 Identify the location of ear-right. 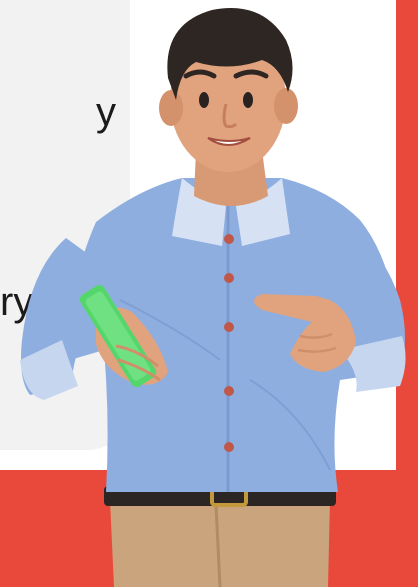
(286, 106).